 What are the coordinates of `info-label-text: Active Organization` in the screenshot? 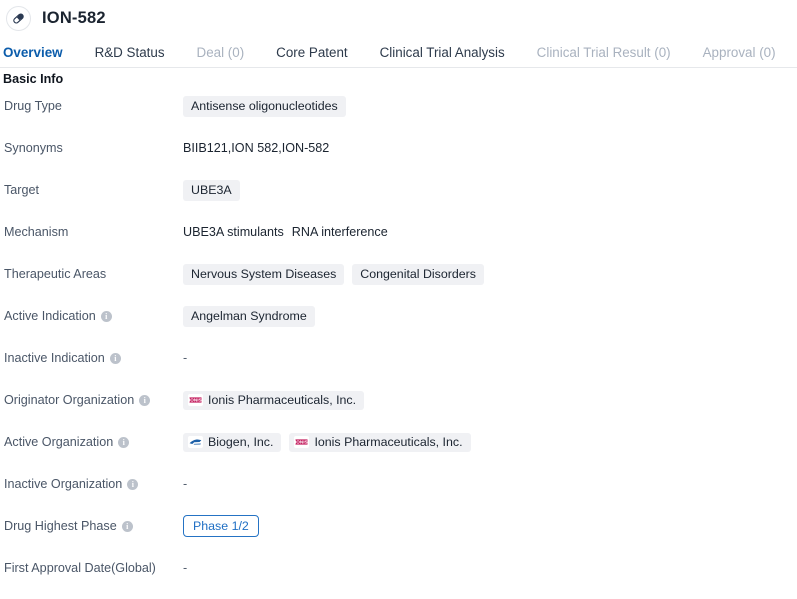 It's located at (59, 442).